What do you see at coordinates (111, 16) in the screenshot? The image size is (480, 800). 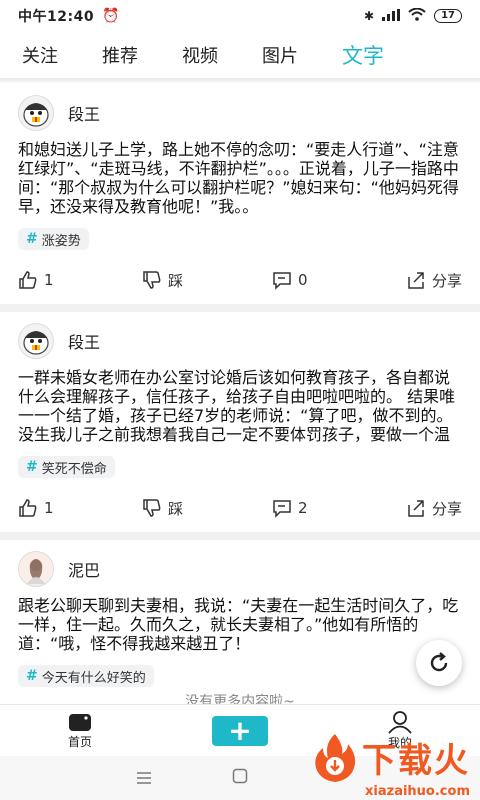 I see `alarm-icon: ⏰` at bounding box center [111, 16].